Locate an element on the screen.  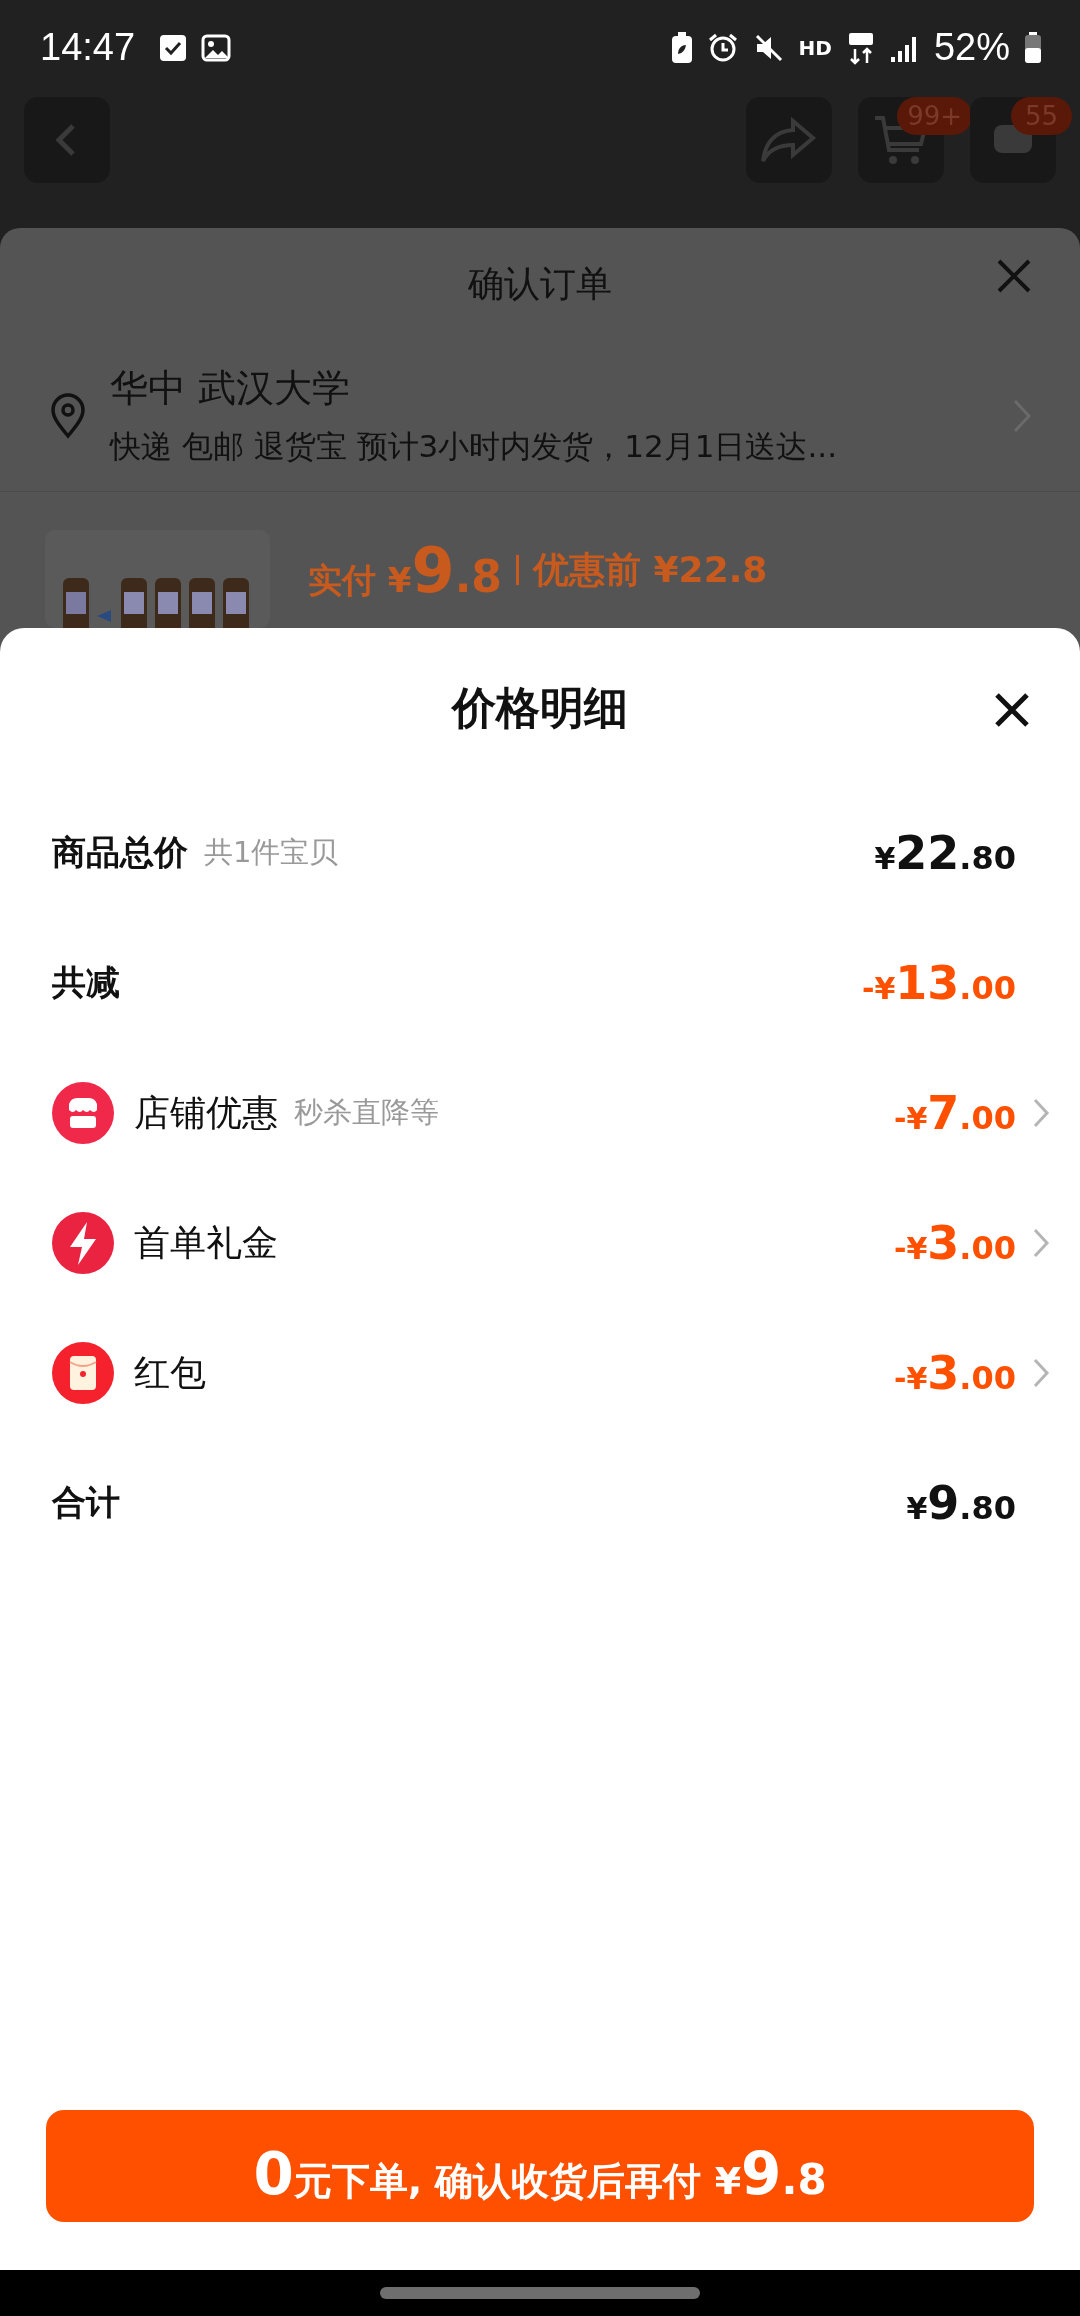
checkbox-icon is located at coordinates (173, 47).